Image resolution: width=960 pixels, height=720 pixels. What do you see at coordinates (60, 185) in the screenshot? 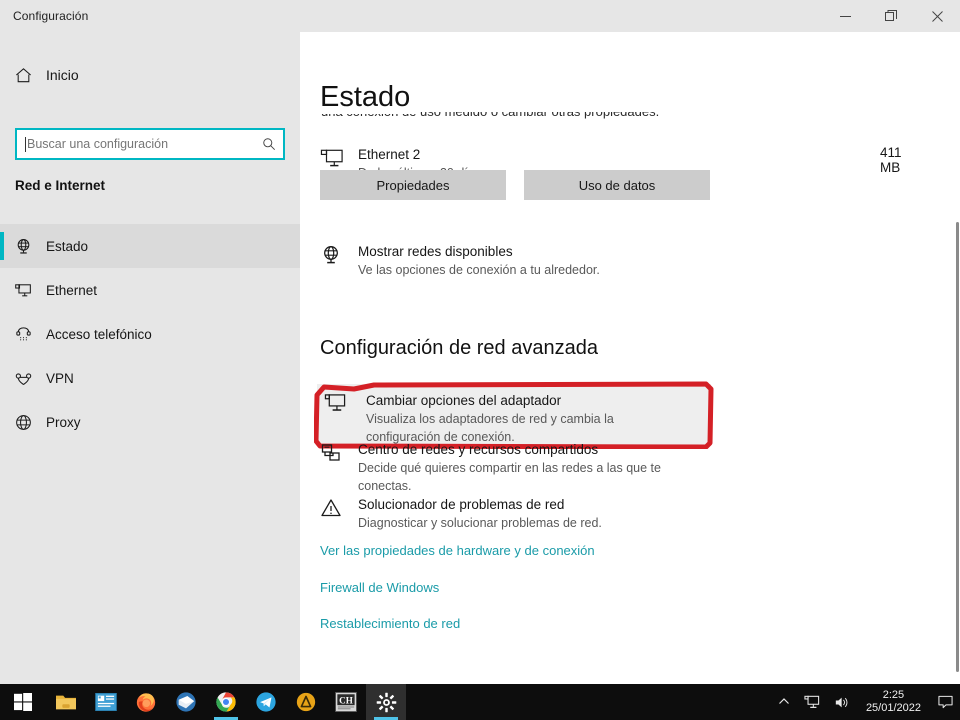
I see `sidebar-category-label: Red e Internet` at bounding box center [60, 185].